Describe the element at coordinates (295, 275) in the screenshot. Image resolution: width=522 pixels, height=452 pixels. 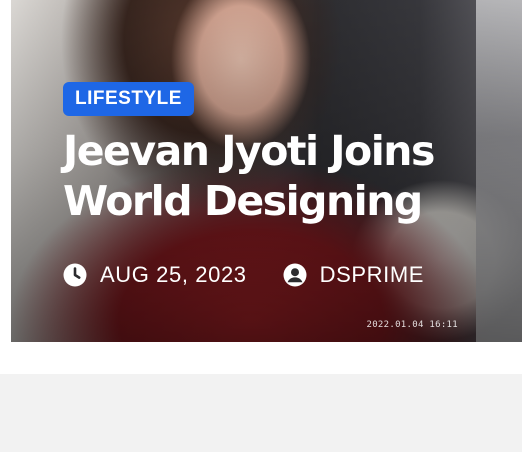
I see `user-circle-icon` at that location.